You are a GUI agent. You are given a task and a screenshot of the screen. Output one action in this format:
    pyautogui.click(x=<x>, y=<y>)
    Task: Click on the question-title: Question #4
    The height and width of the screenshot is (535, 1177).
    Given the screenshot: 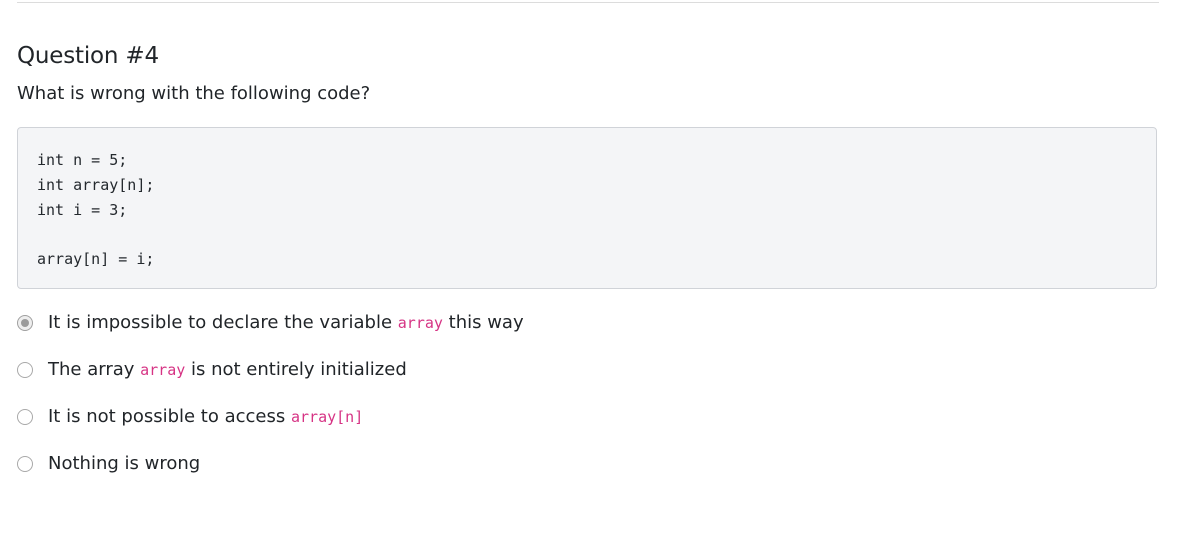 What is the action you would take?
    pyautogui.click(x=88, y=56)
    